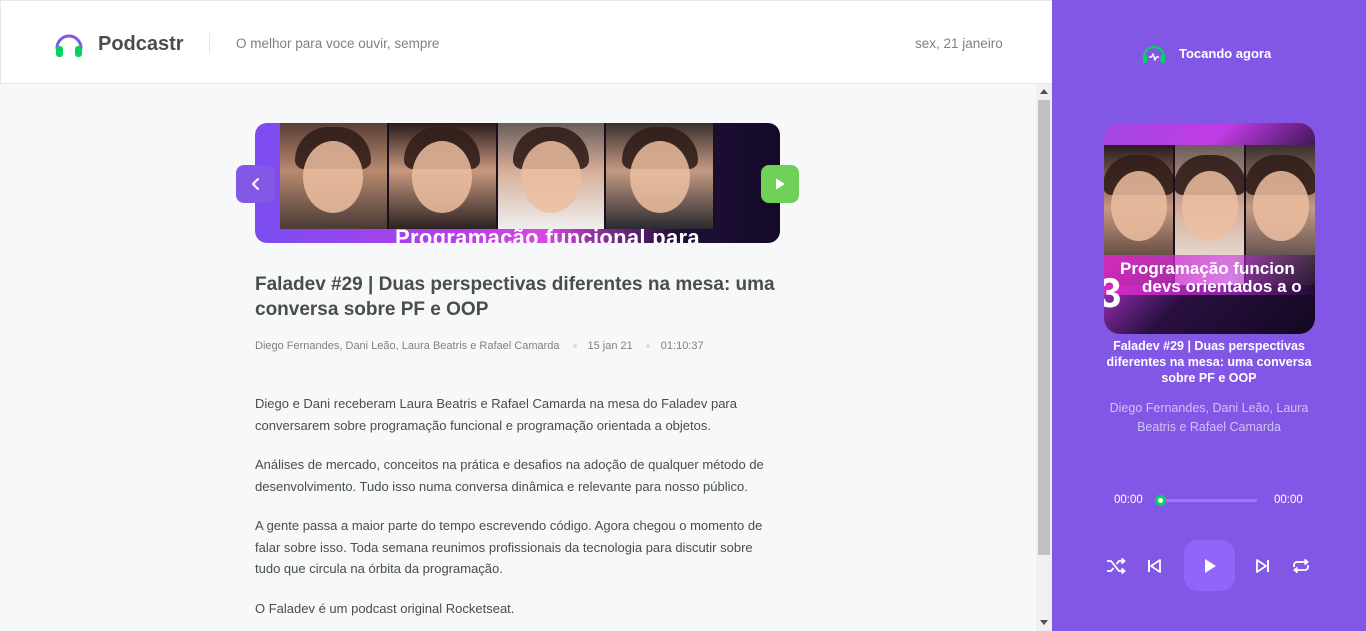 Image resolution: width=1366 pixels, height=631 pixels. I want to click on scrollbar-thumb, so click(1044, 327).